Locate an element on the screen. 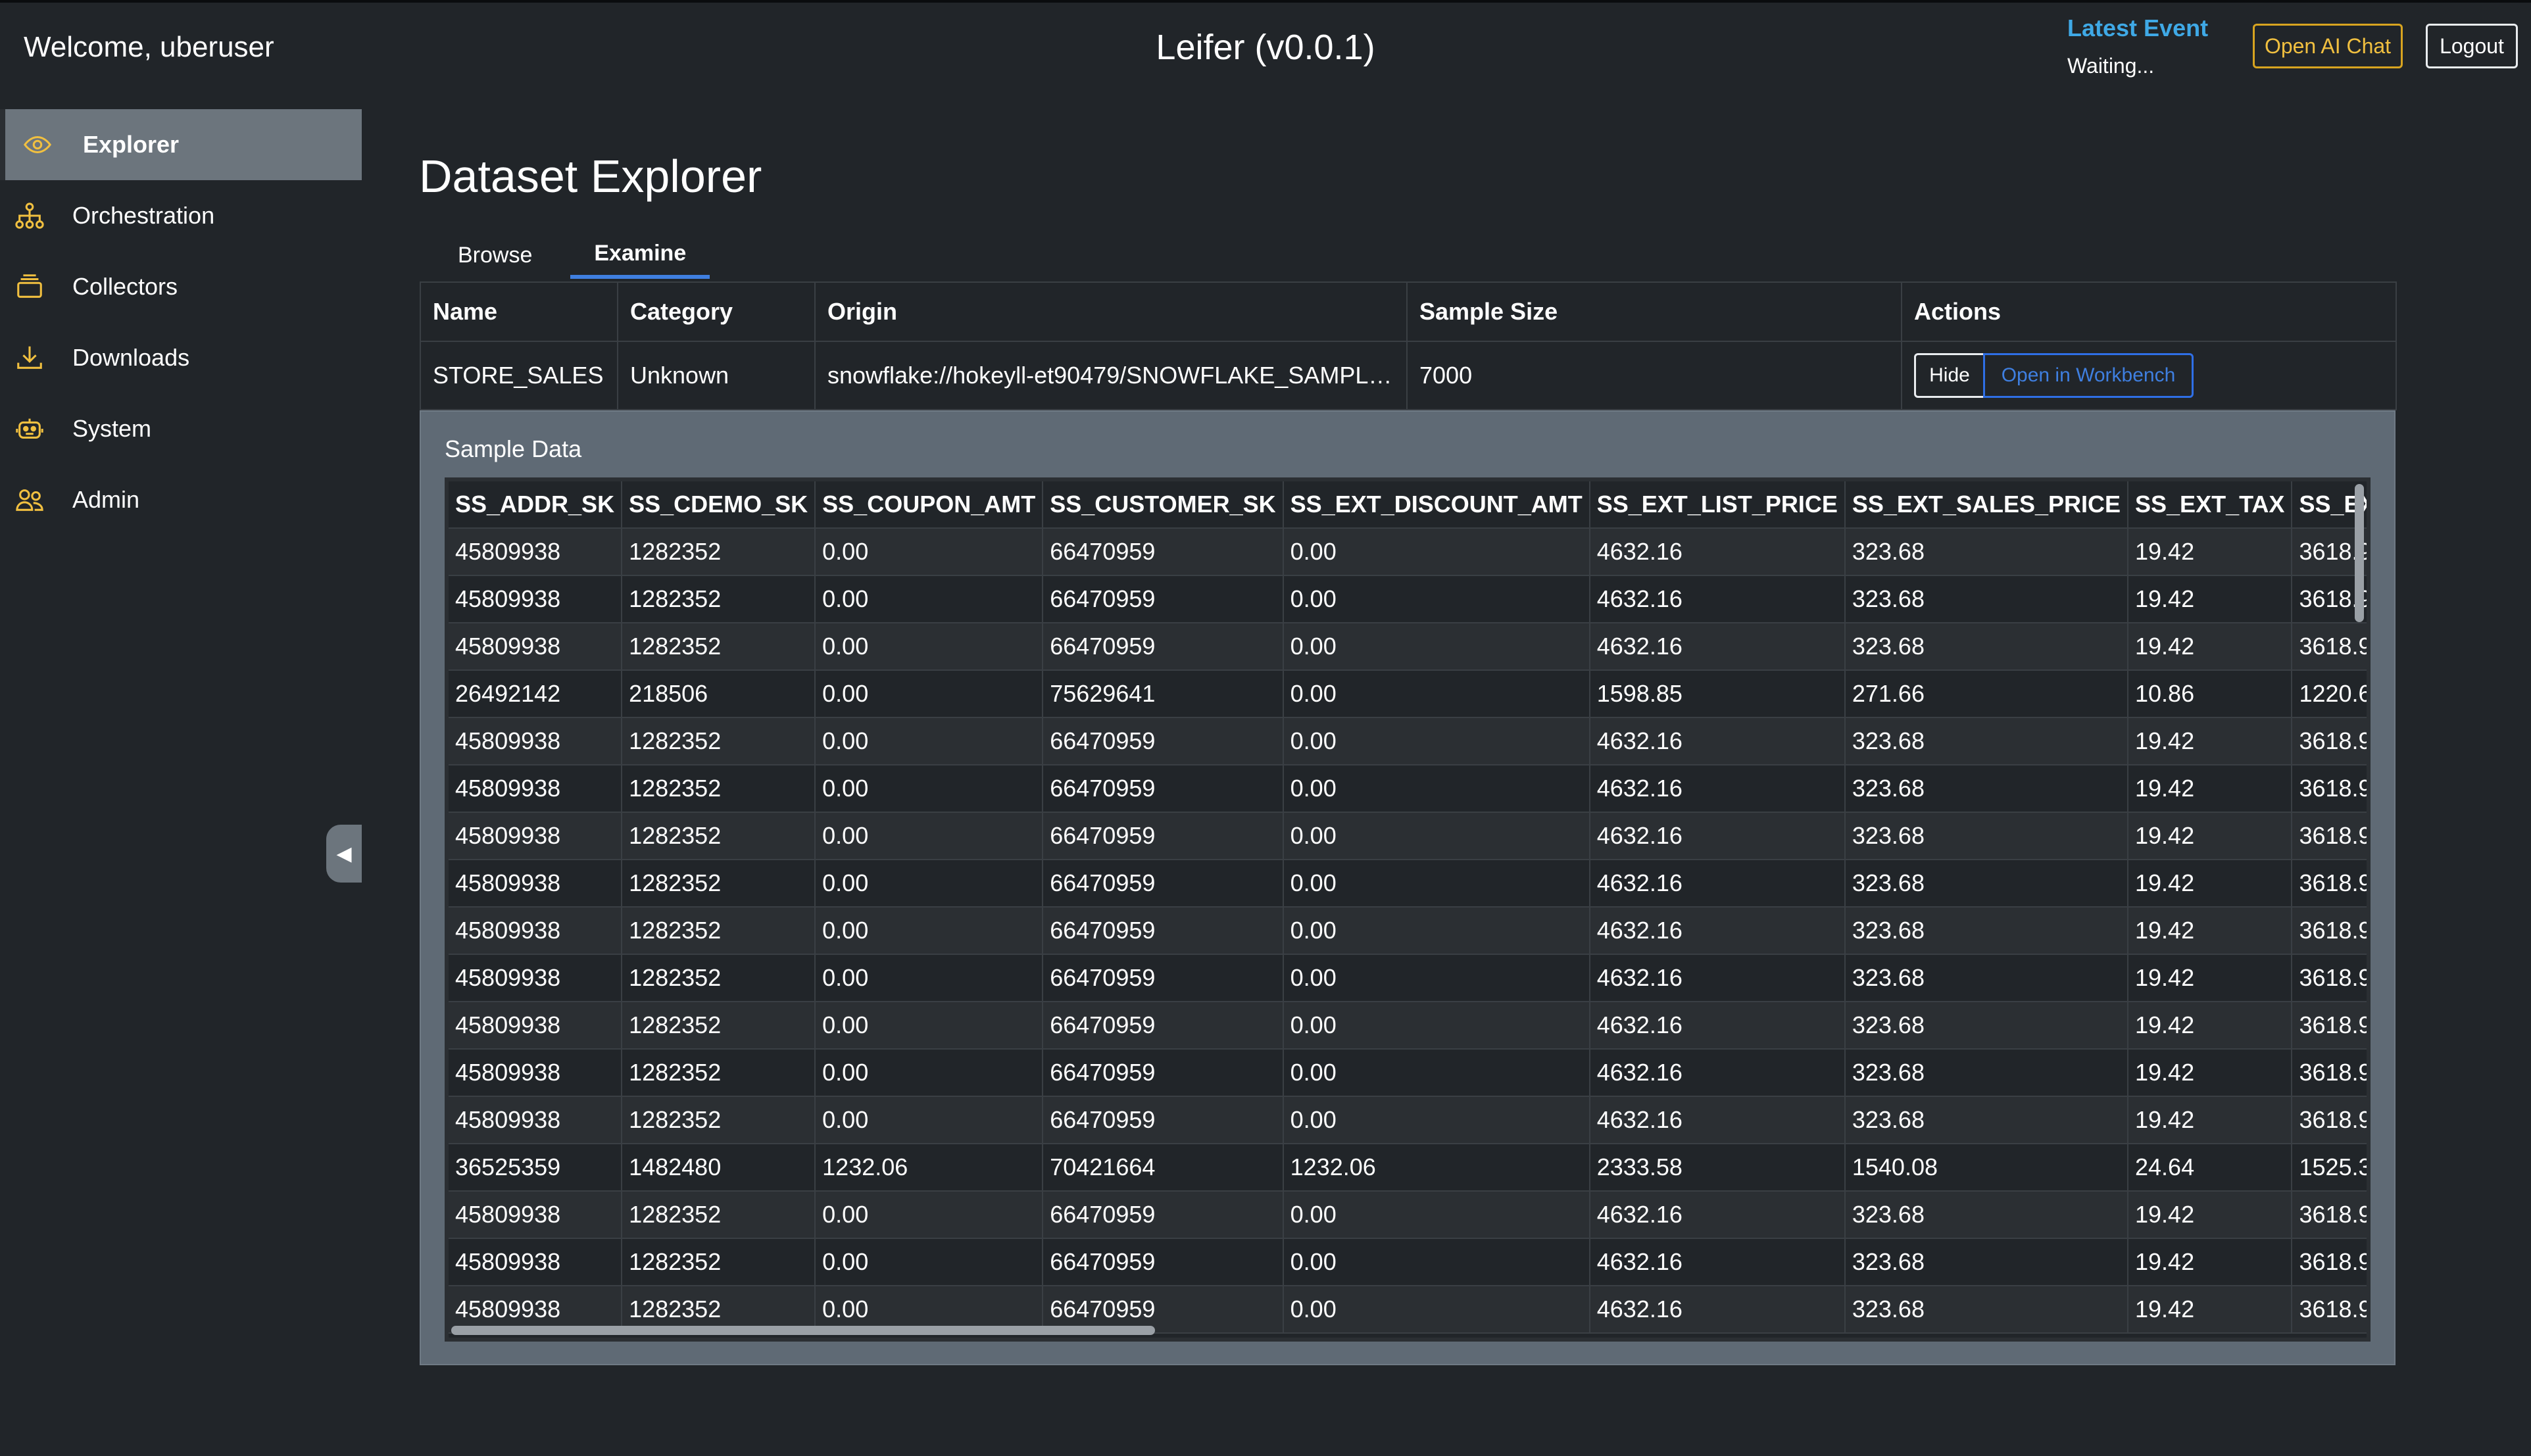 The height and width of the screenshot is (1456, 2531). hide-button: Hide is located at coordinates (1949, 375).